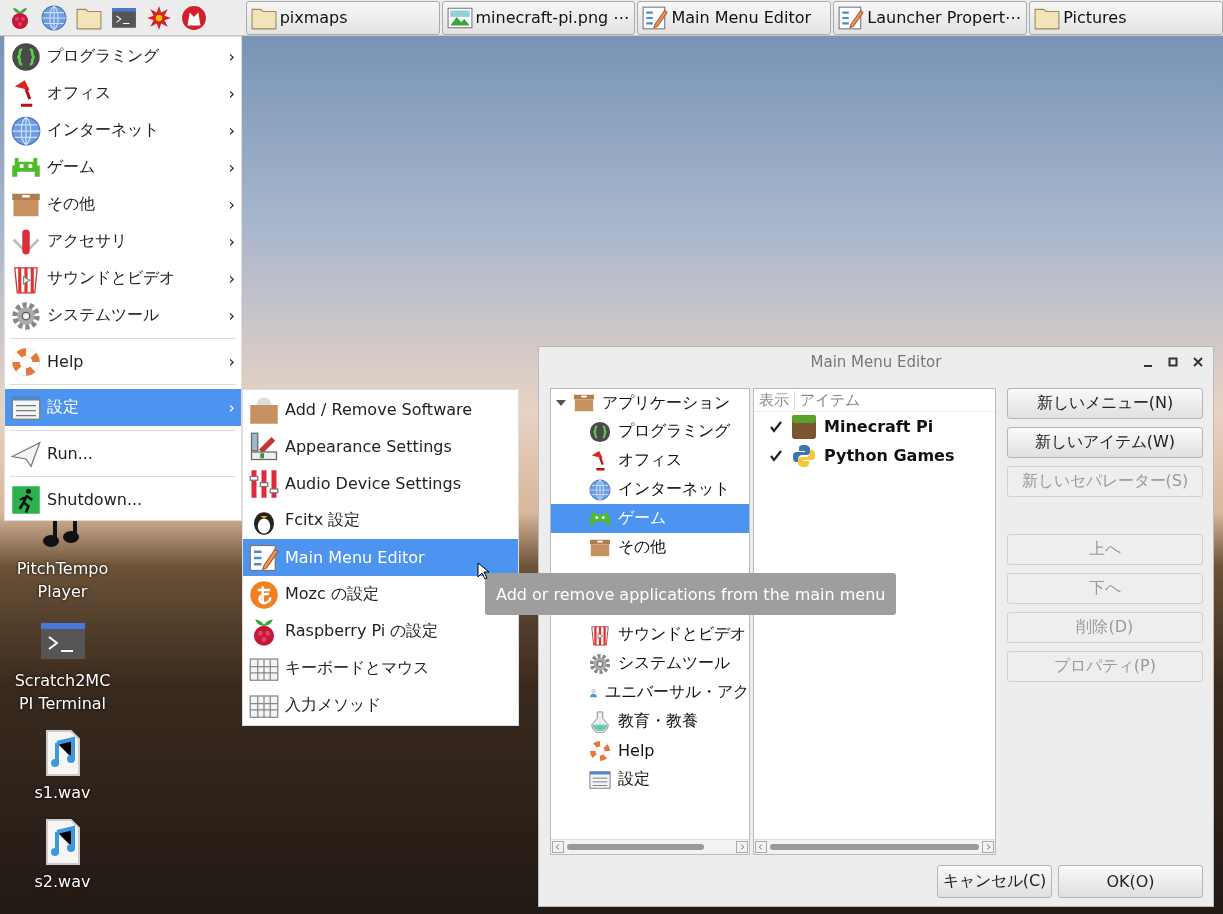 This screenshot has height=914, width=1223. I want to click on menu-item-label: Help, so click(65, 361).